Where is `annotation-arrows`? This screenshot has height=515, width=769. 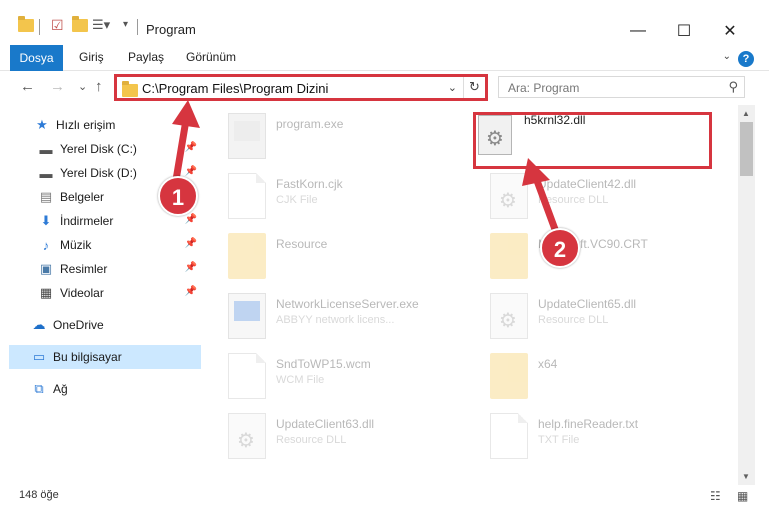 annotation-arrows is located at coordinates (366, 168).